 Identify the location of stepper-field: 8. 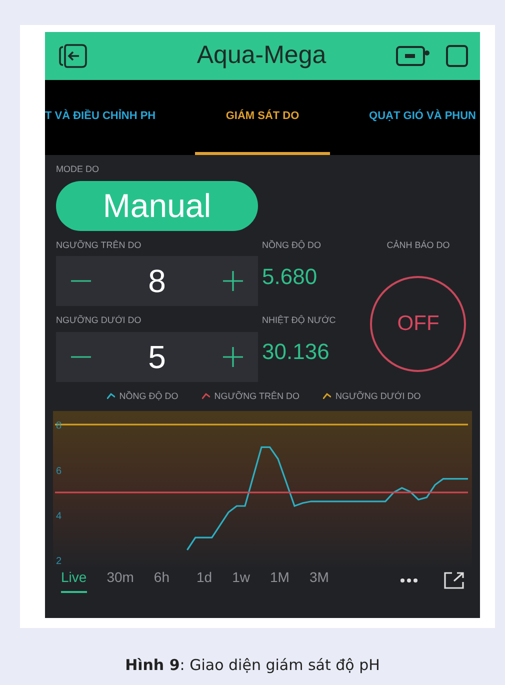
(157, 281).